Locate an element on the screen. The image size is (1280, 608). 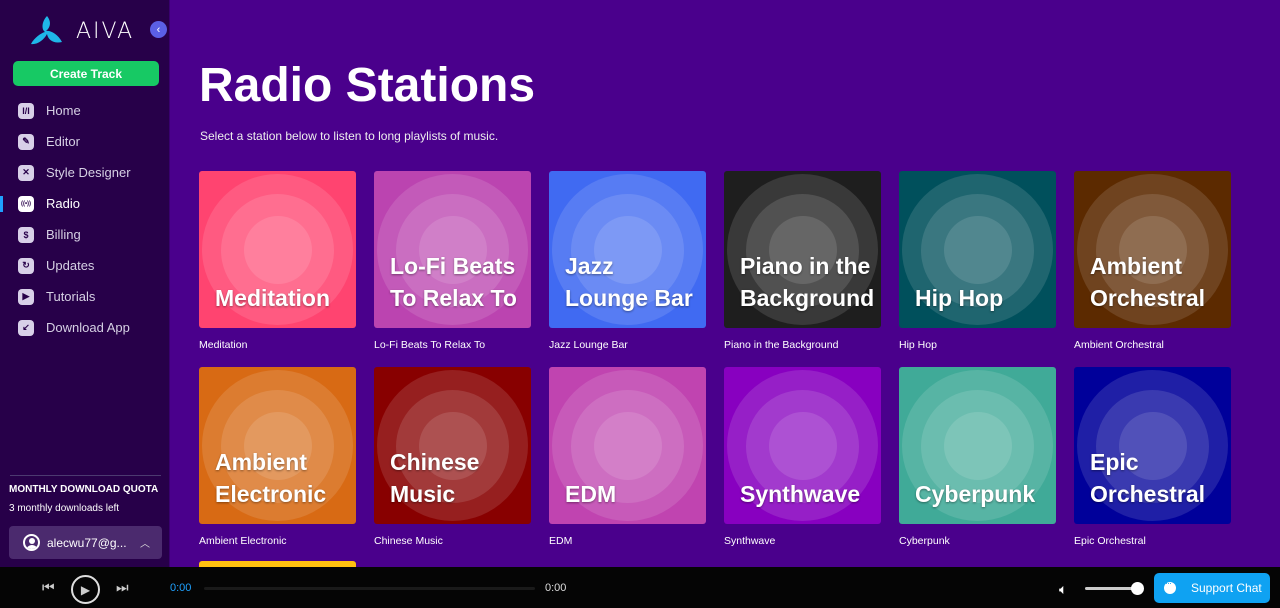
station-name: Cyberpunk is located at coordinates (977, 541).